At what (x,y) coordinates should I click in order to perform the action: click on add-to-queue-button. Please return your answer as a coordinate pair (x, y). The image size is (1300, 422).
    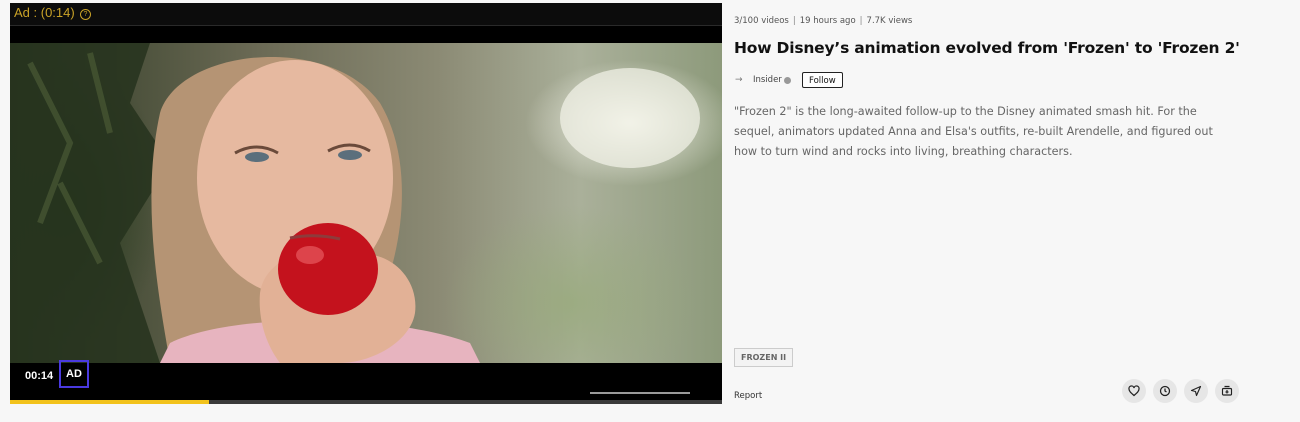
    Looking at the image, I should click on (1227, 391).